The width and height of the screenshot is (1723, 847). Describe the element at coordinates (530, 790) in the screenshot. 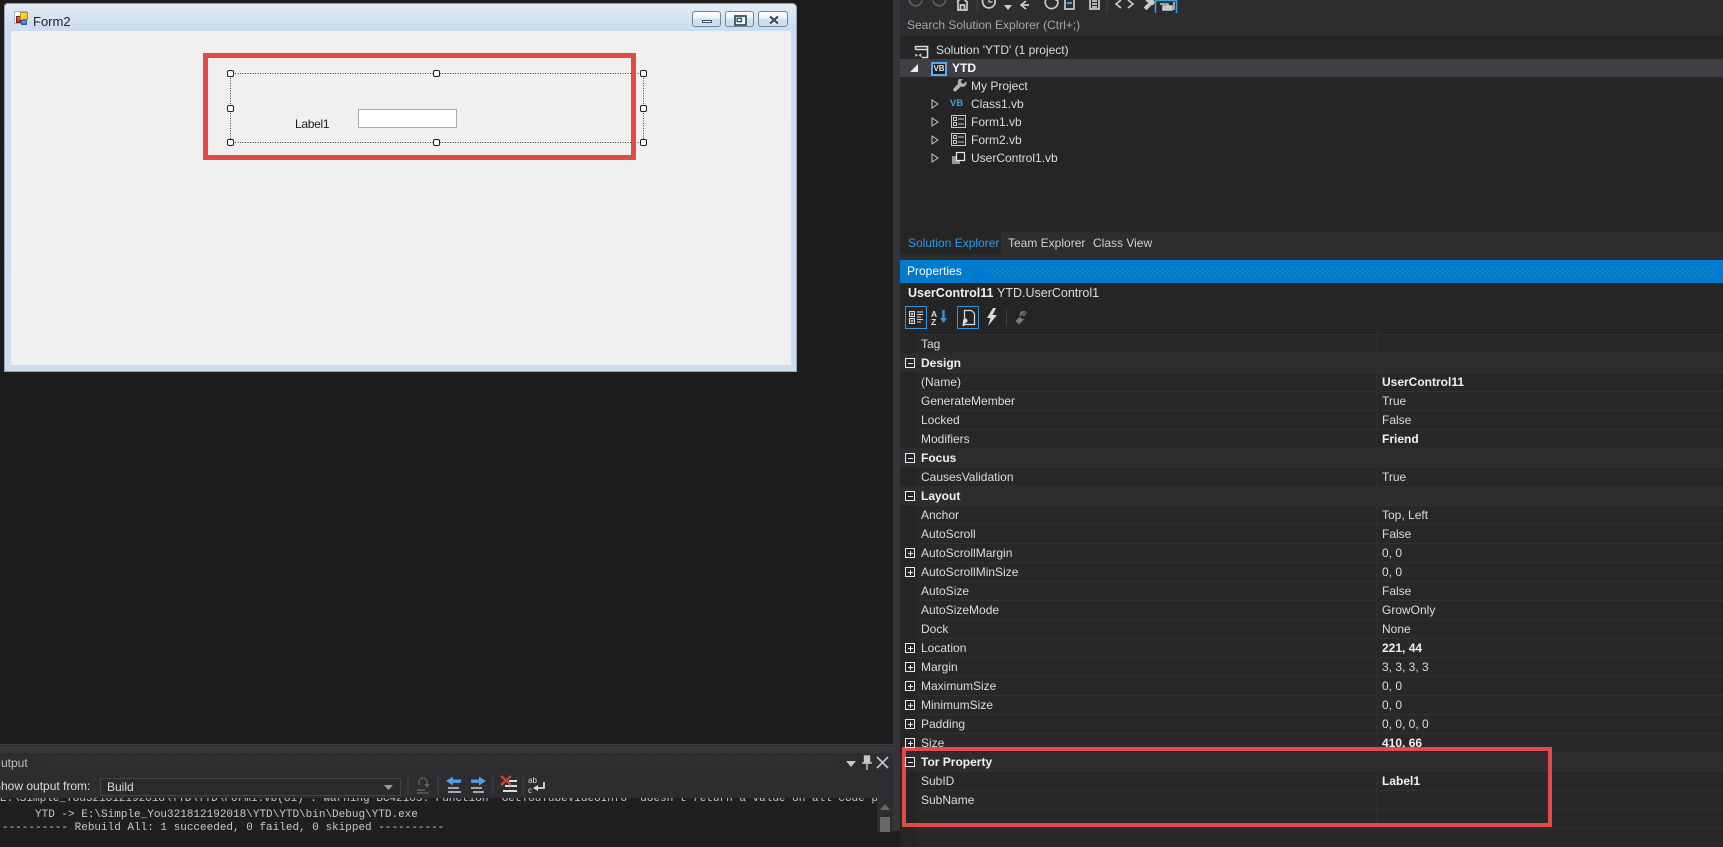

I see `svg-text: c` at that location.